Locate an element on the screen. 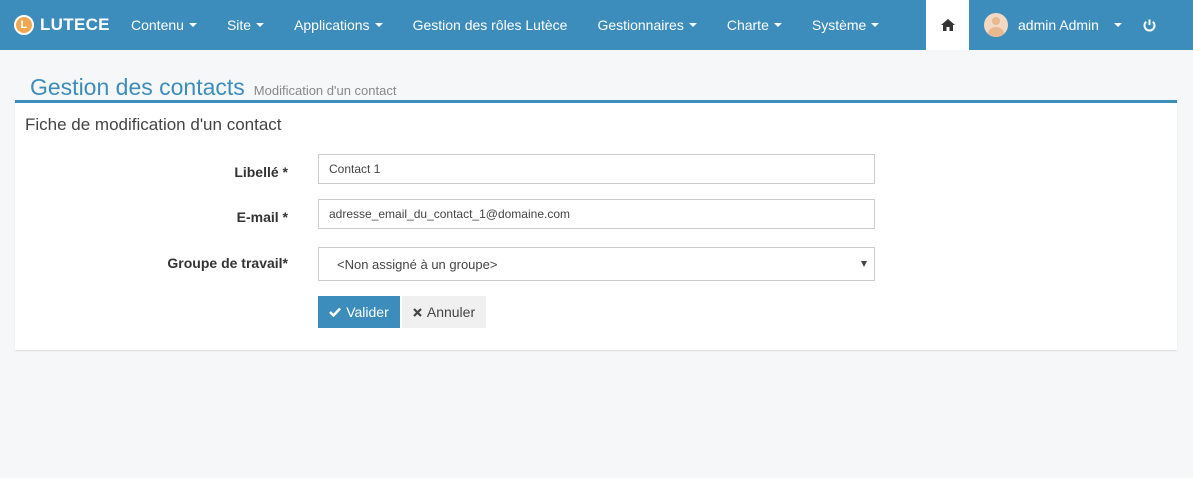  menu-item-applications: Applications is located at coordinates (338, 25).